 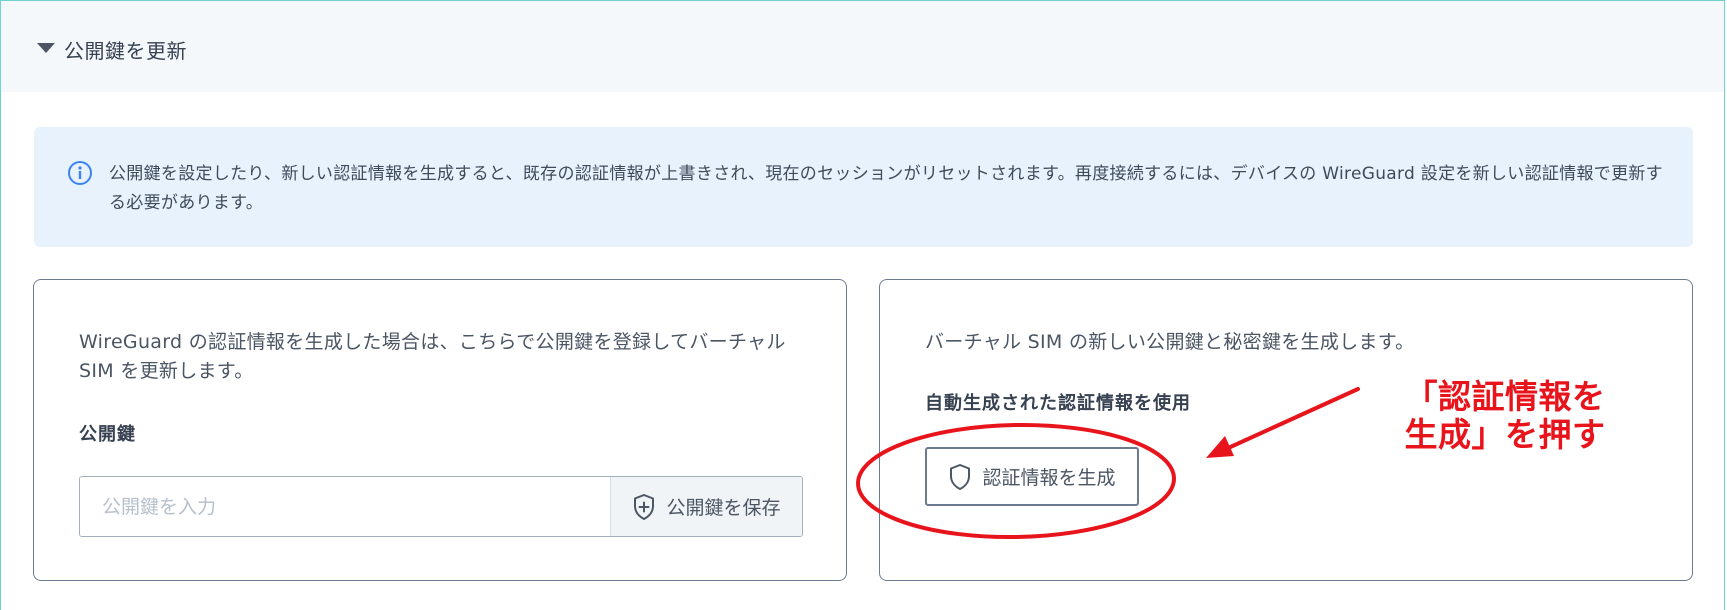 I want to click on caret-down-icon, so click(x=46, y=48).